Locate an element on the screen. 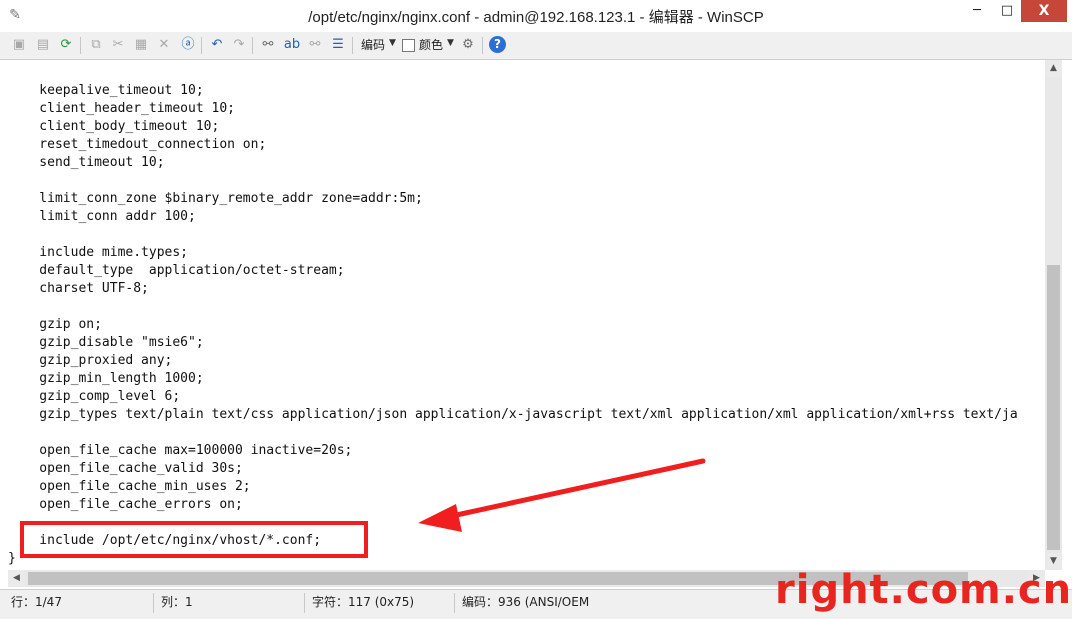 This screenshot has width=1072, height=619. watermark: right.com.cn is located at coordinates (923, 590).